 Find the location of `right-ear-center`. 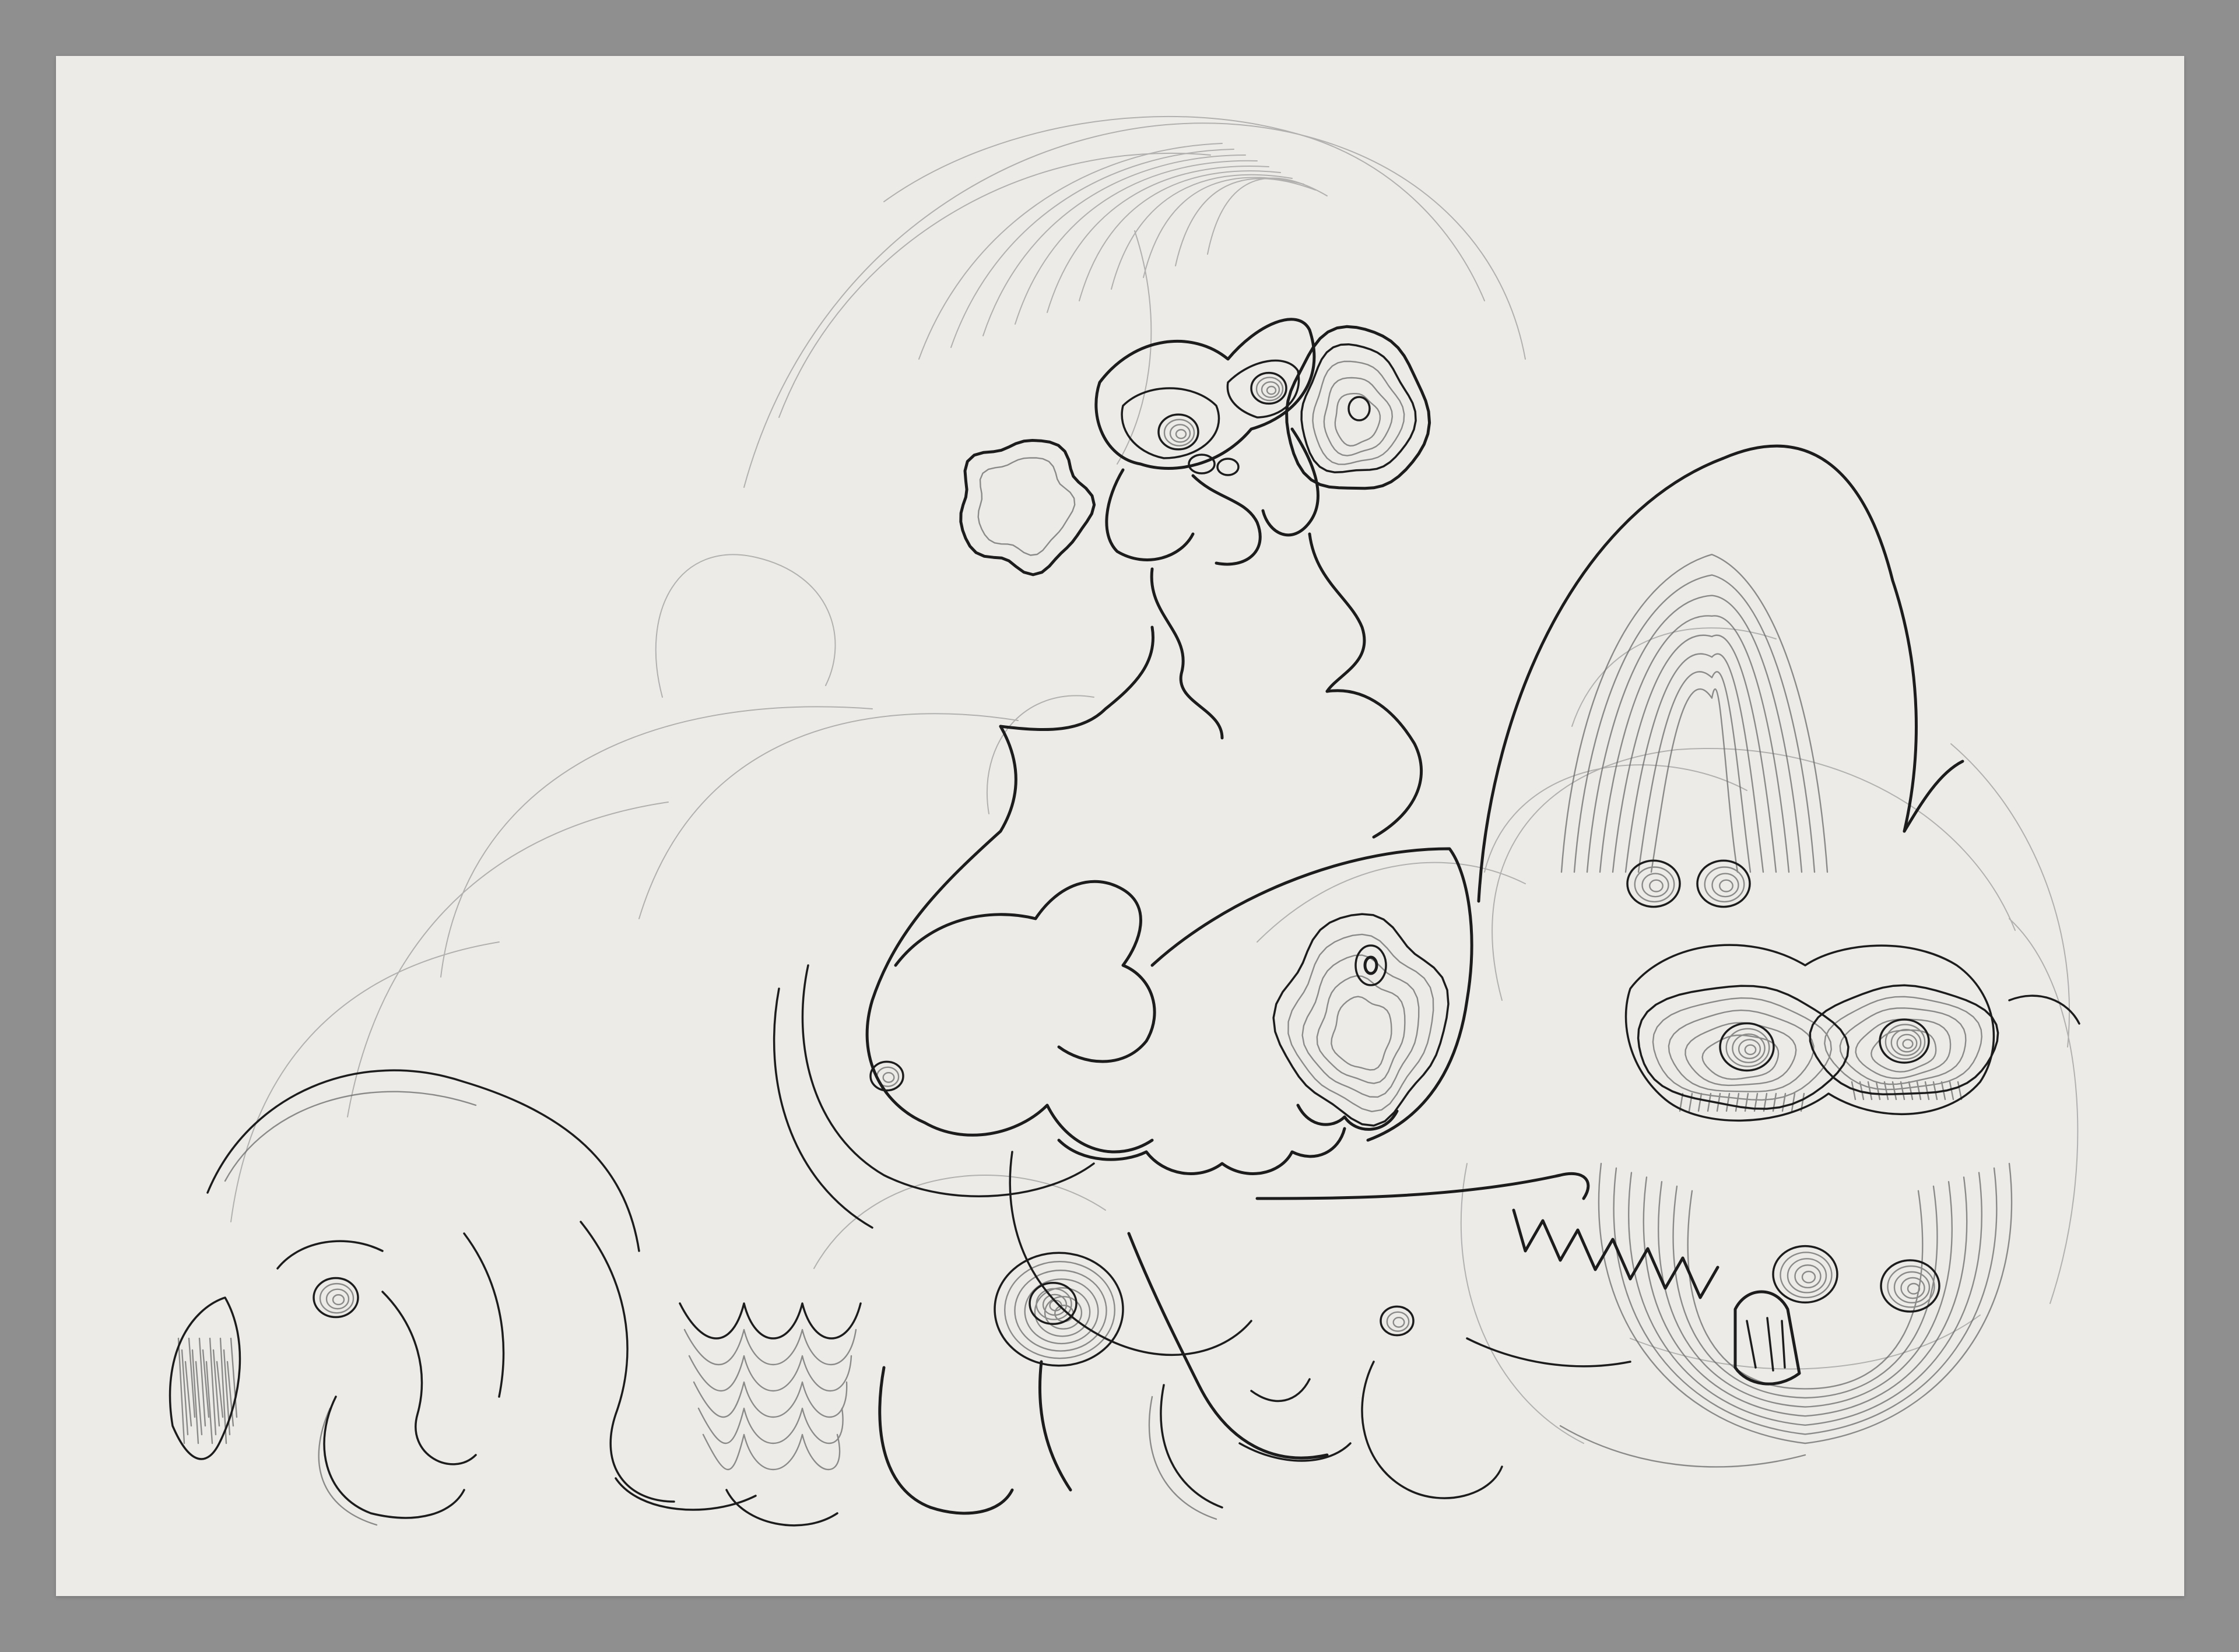

right-ear-center is located at coordinates (1359, 409).